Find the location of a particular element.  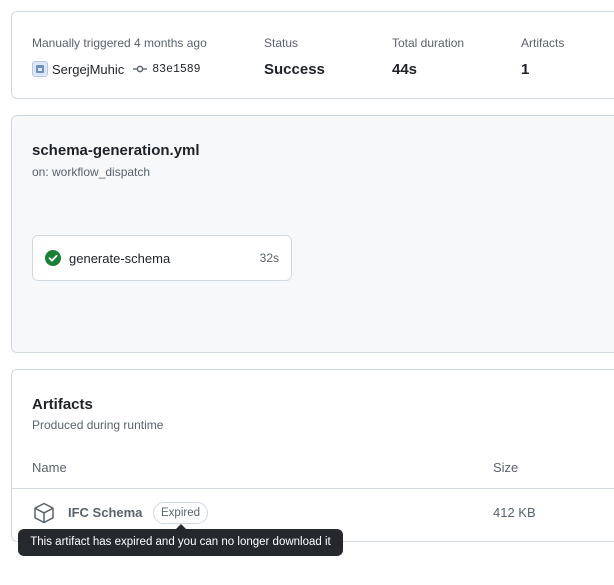

job-node-generate-schema: generate-schema 32s is located at coordinates (162, 258).